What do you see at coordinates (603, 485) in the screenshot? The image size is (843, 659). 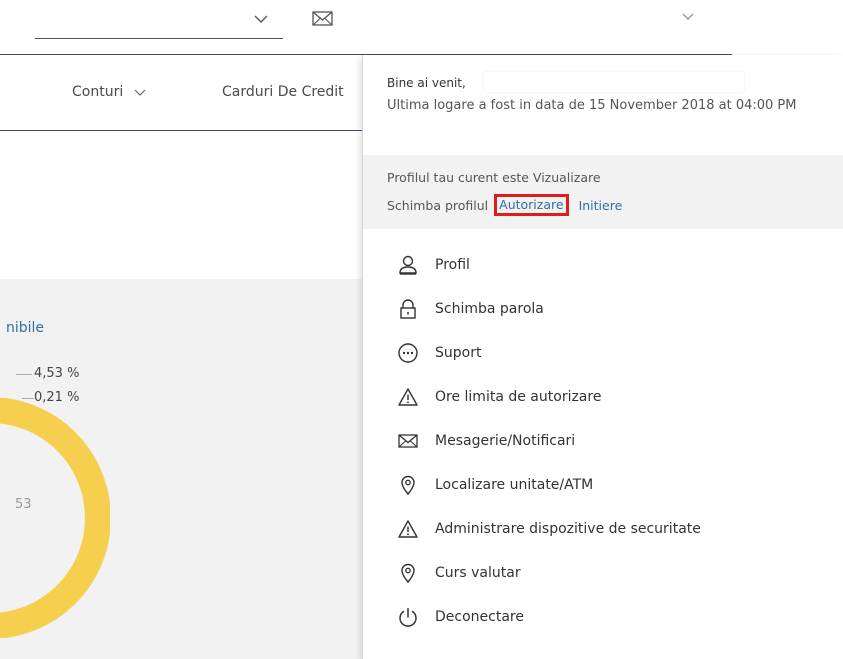 I see `menu-item-localizare: Localizare unitate/ATM` at bounding box center [603, 485].